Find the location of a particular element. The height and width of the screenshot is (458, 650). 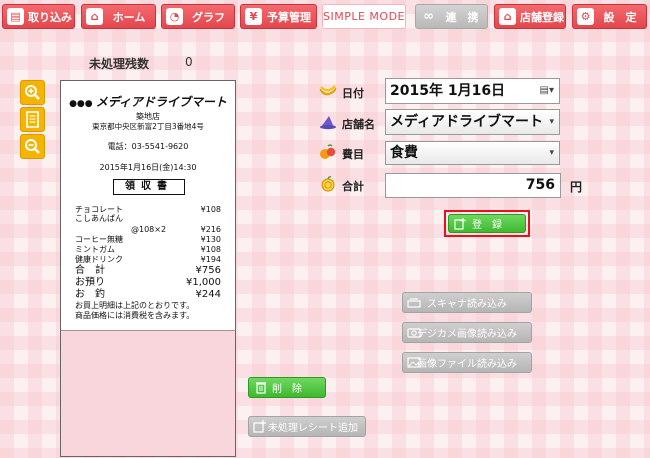

receipt-paid-label: お預り is located at coordinates (90, 282).